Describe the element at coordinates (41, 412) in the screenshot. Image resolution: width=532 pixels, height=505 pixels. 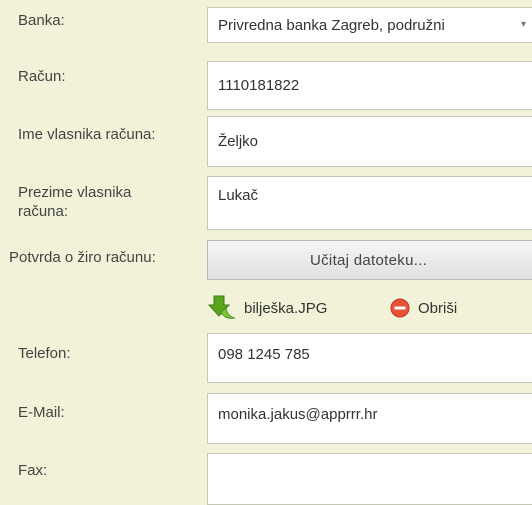
I see `email-label: E-Mail:` at that location.